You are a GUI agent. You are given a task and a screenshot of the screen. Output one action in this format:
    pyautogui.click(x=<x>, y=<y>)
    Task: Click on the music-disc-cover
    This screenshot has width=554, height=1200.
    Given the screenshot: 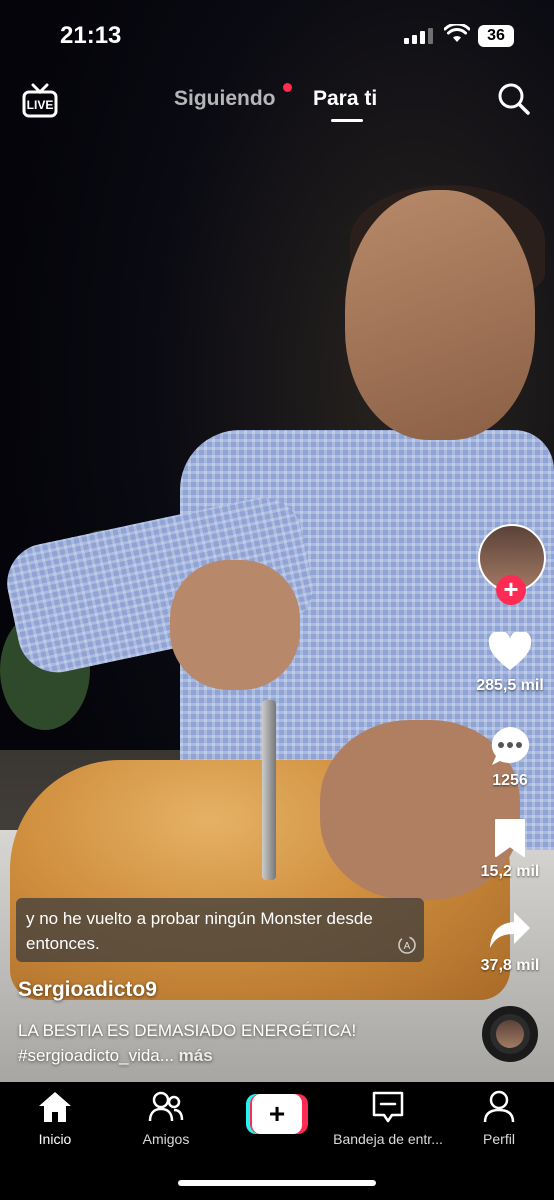 What is the action you would take?
    pyautogui.click(x=510, y=1034)
    